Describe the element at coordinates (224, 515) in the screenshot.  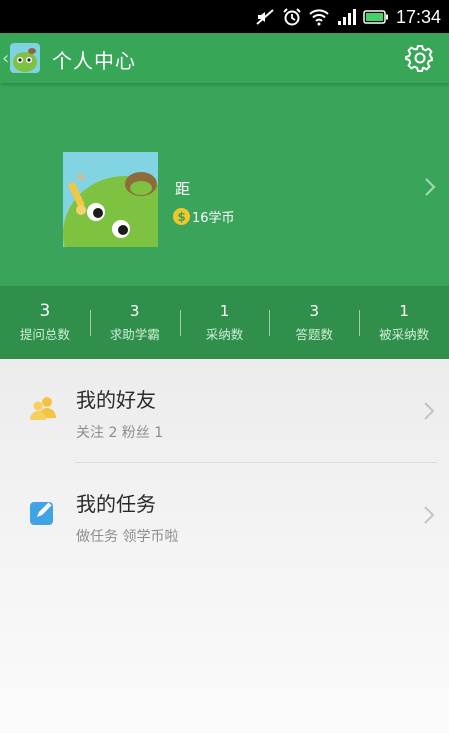
I see `menu-item-tasks: 我的任务 做任务 领学币啦` at that location.